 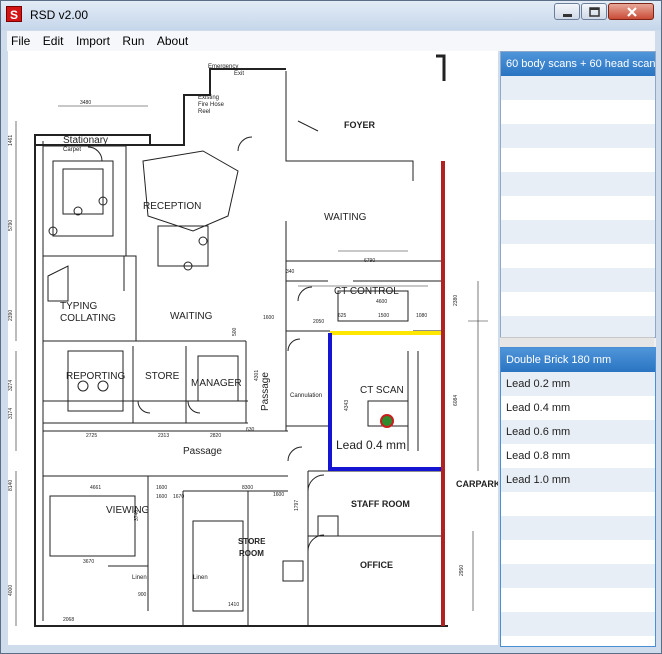 What do you see at coordinates (88, 318) in the screenshot?
I see `label-collating: COLLATING` at bounding box center [88, 318].